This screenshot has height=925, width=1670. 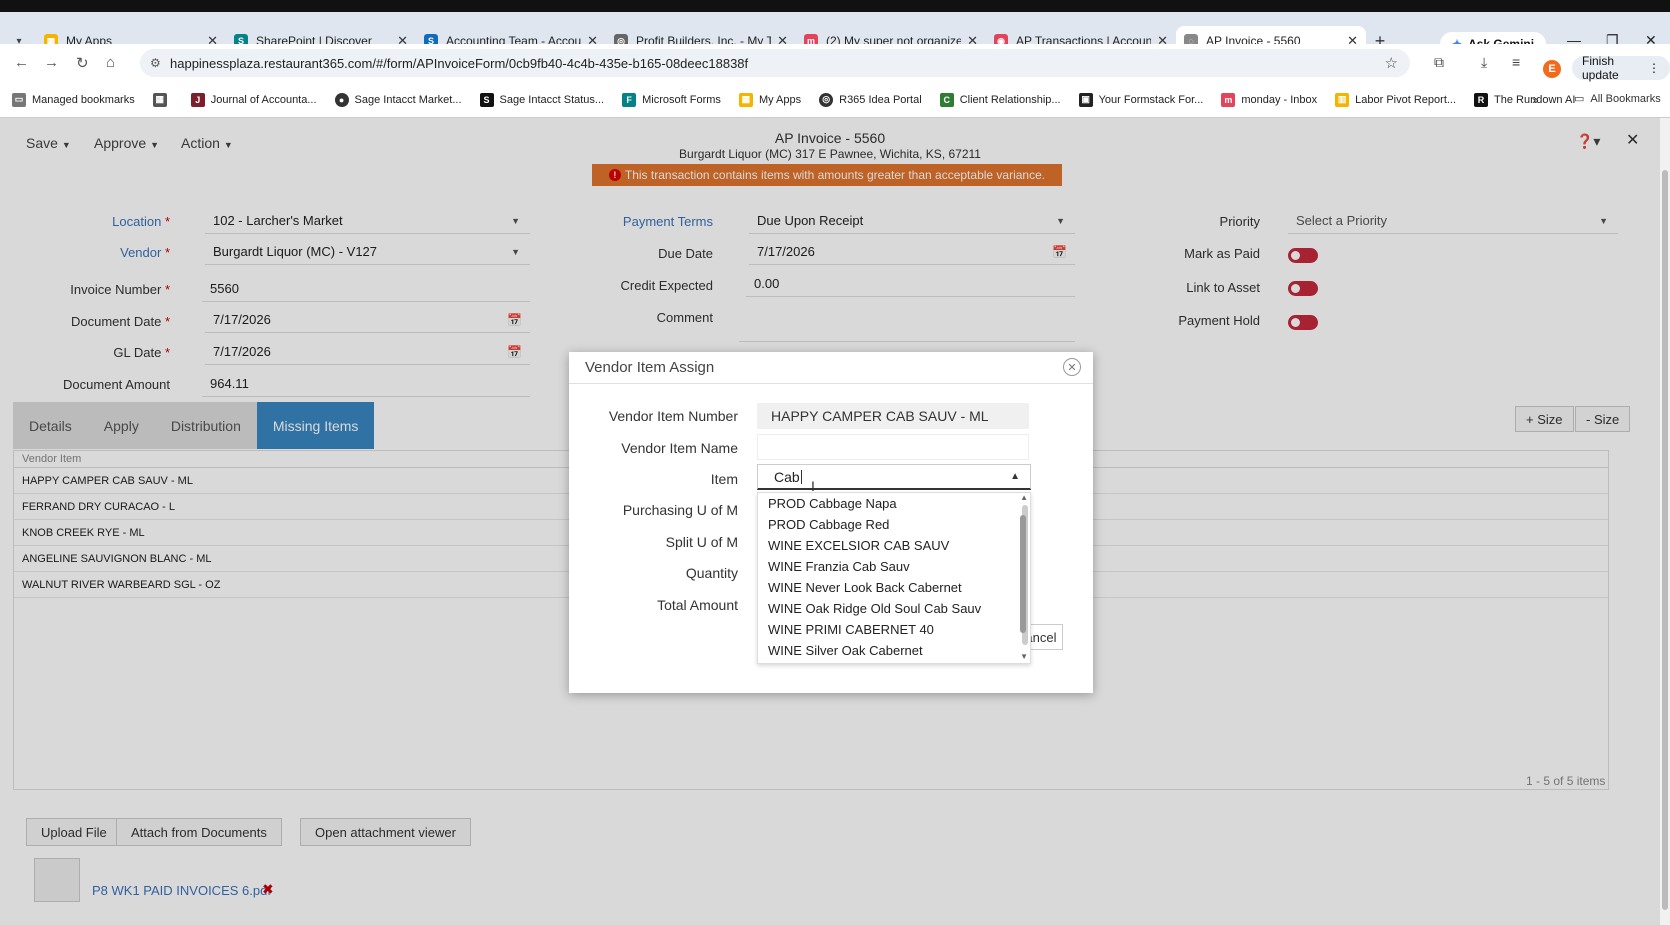 I want to click on bookmark-label: monday - Inbox, so click(x=1279, y=99).